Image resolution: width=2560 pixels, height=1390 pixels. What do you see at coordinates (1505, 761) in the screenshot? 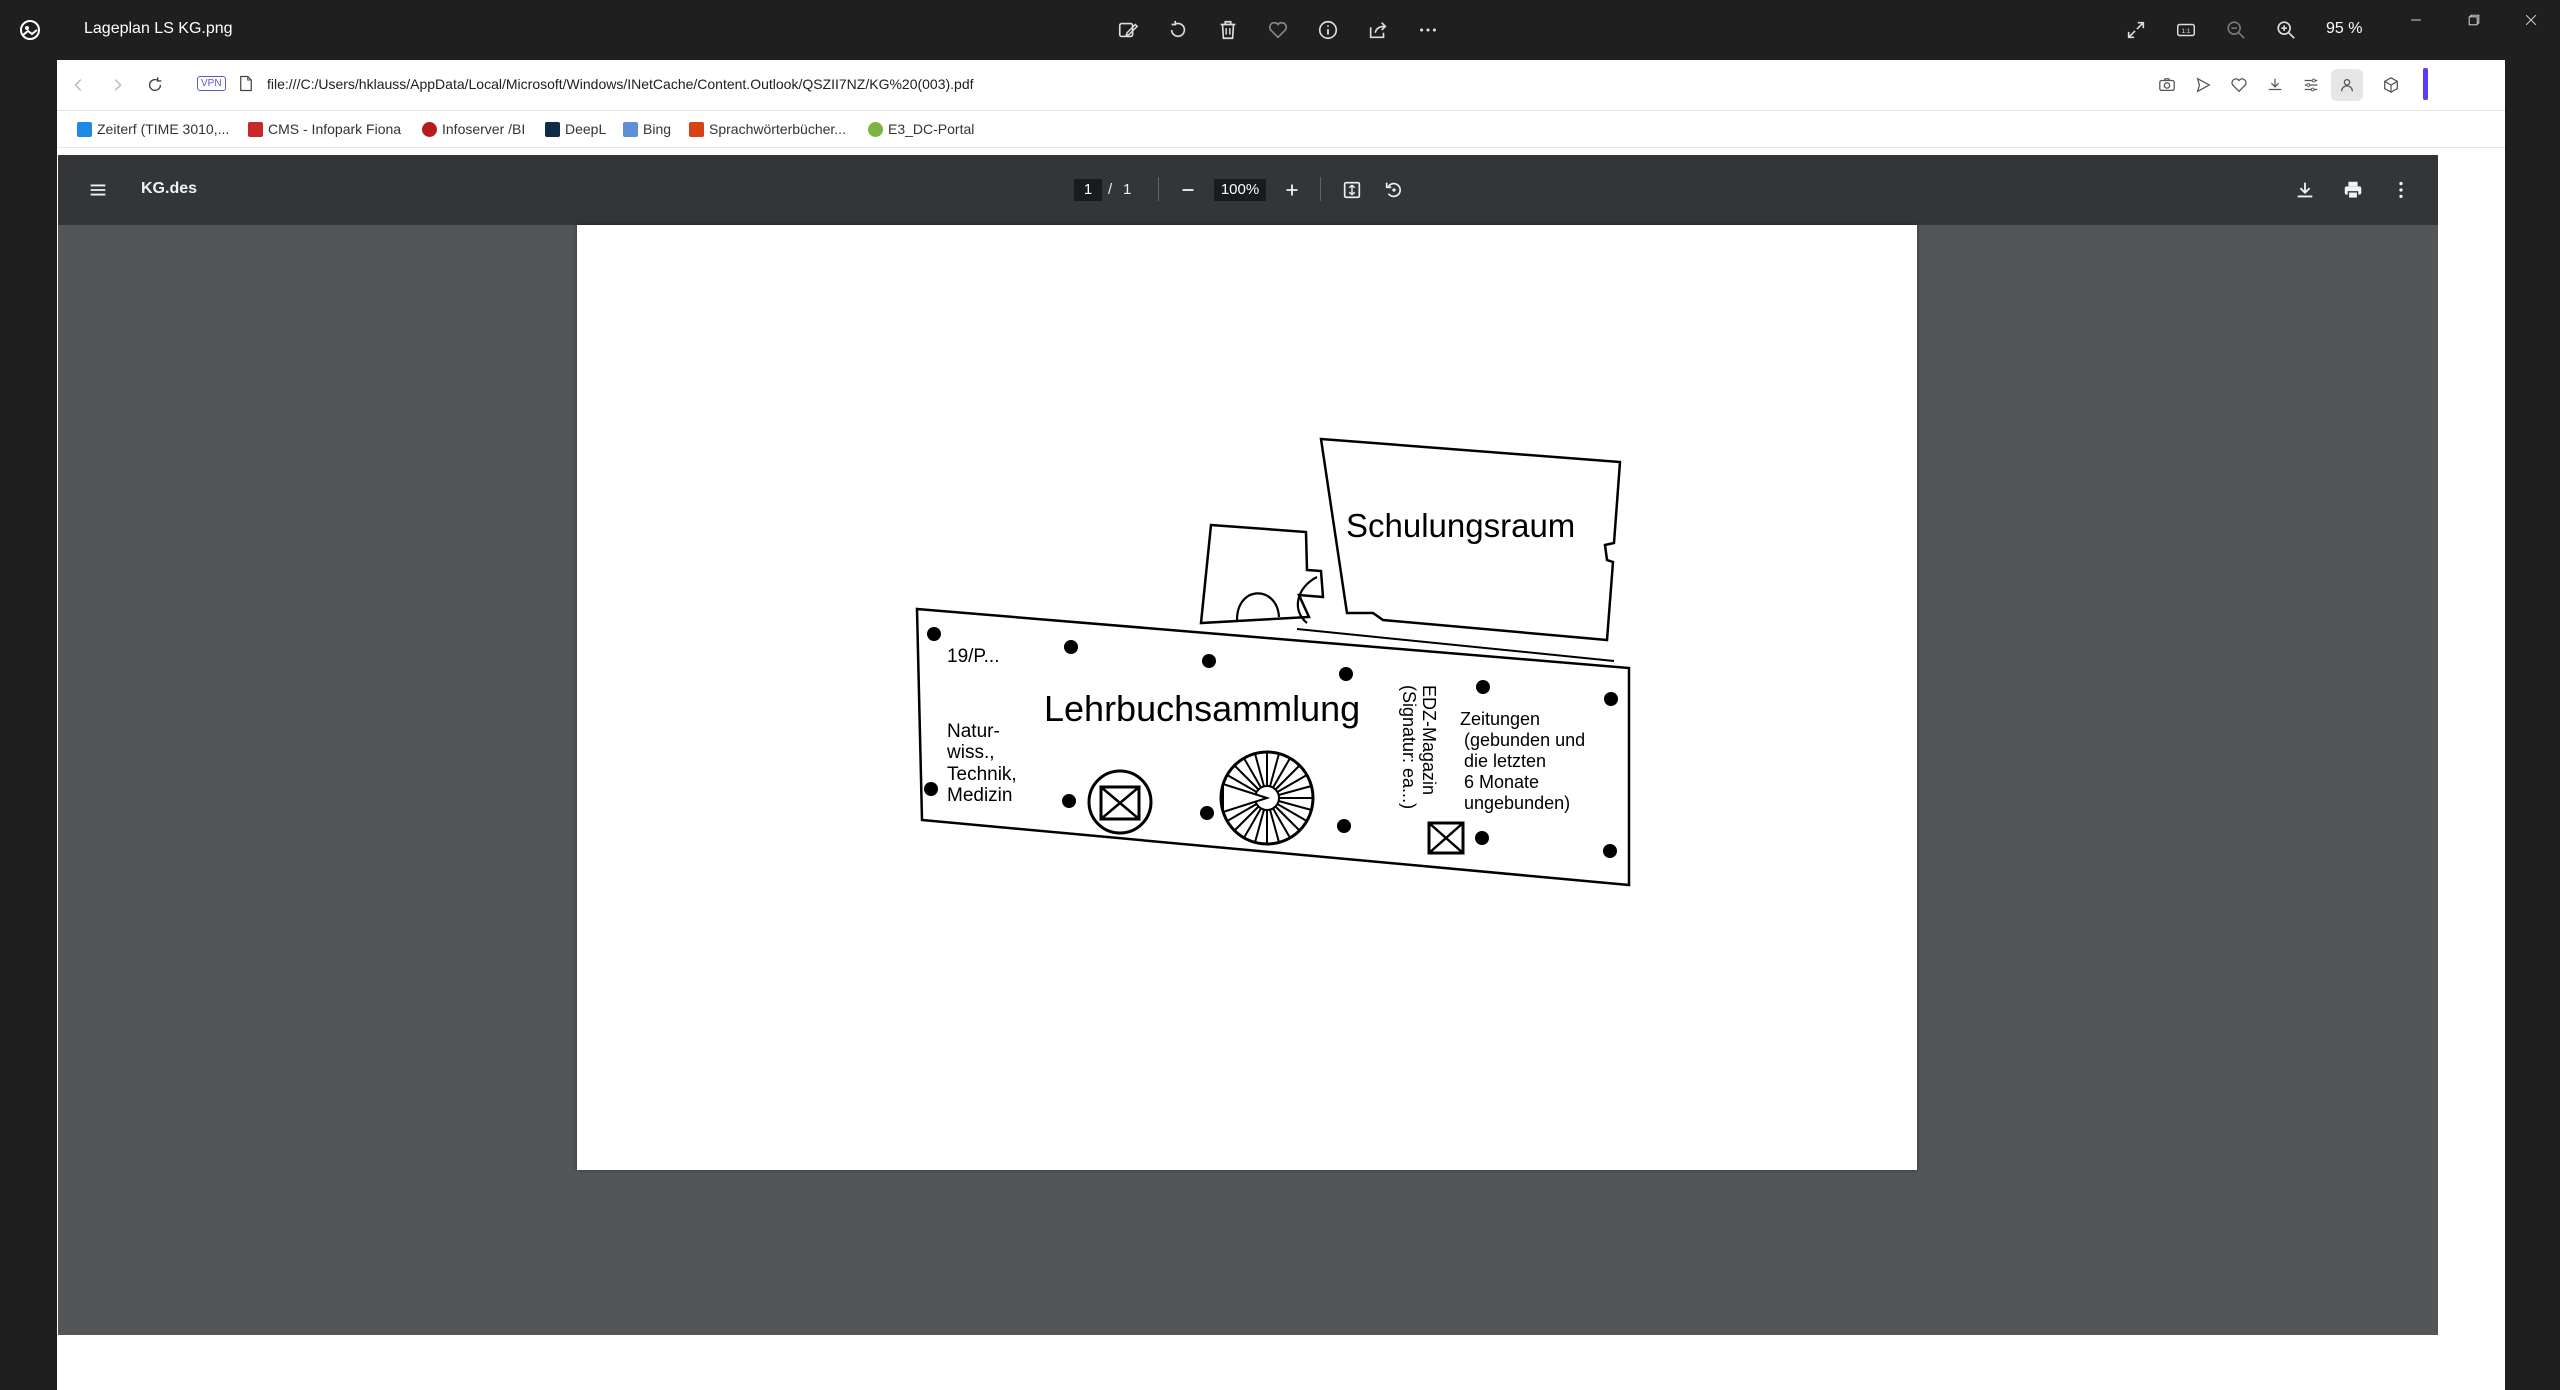
I see `svg-text: die letzten` at bounding box center [1505, 761].